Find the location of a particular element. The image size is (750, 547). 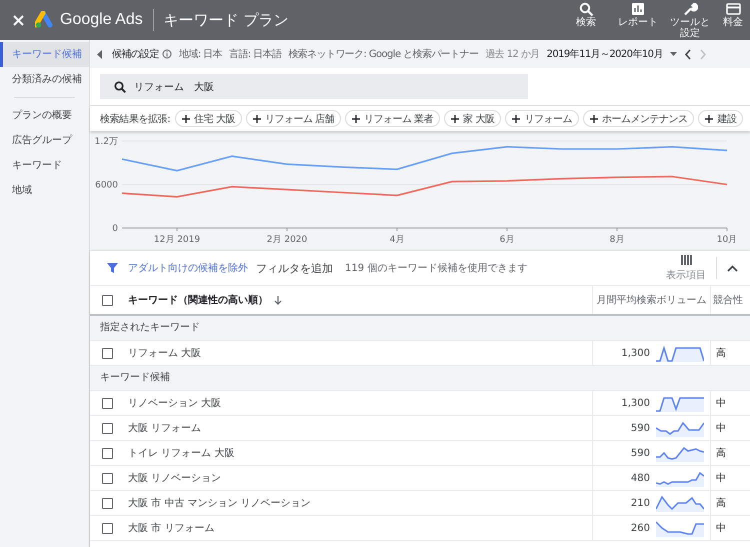

keyword-chip: リフォーム 店舗 is located at coordinates (294, 118).